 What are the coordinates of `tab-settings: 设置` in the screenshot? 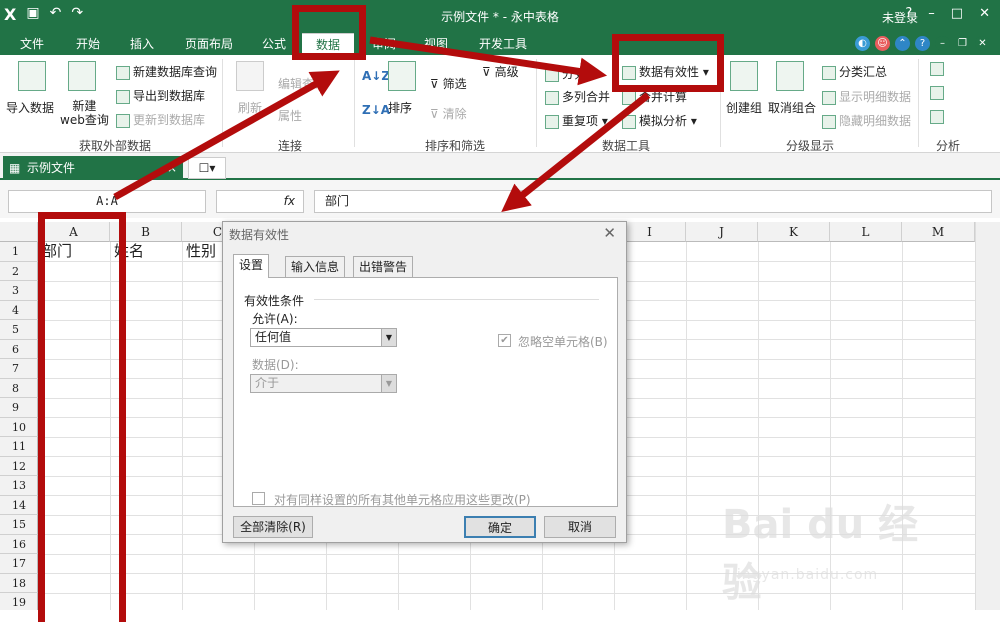 It's located at (251, 266).